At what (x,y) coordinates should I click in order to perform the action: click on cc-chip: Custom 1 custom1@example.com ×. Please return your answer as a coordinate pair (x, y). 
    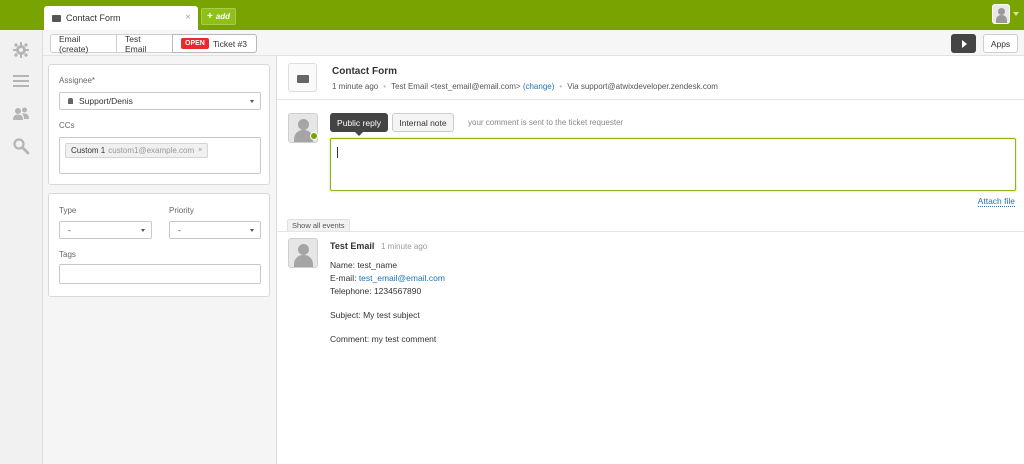
    Looking at the image, I should click on (137, 150).